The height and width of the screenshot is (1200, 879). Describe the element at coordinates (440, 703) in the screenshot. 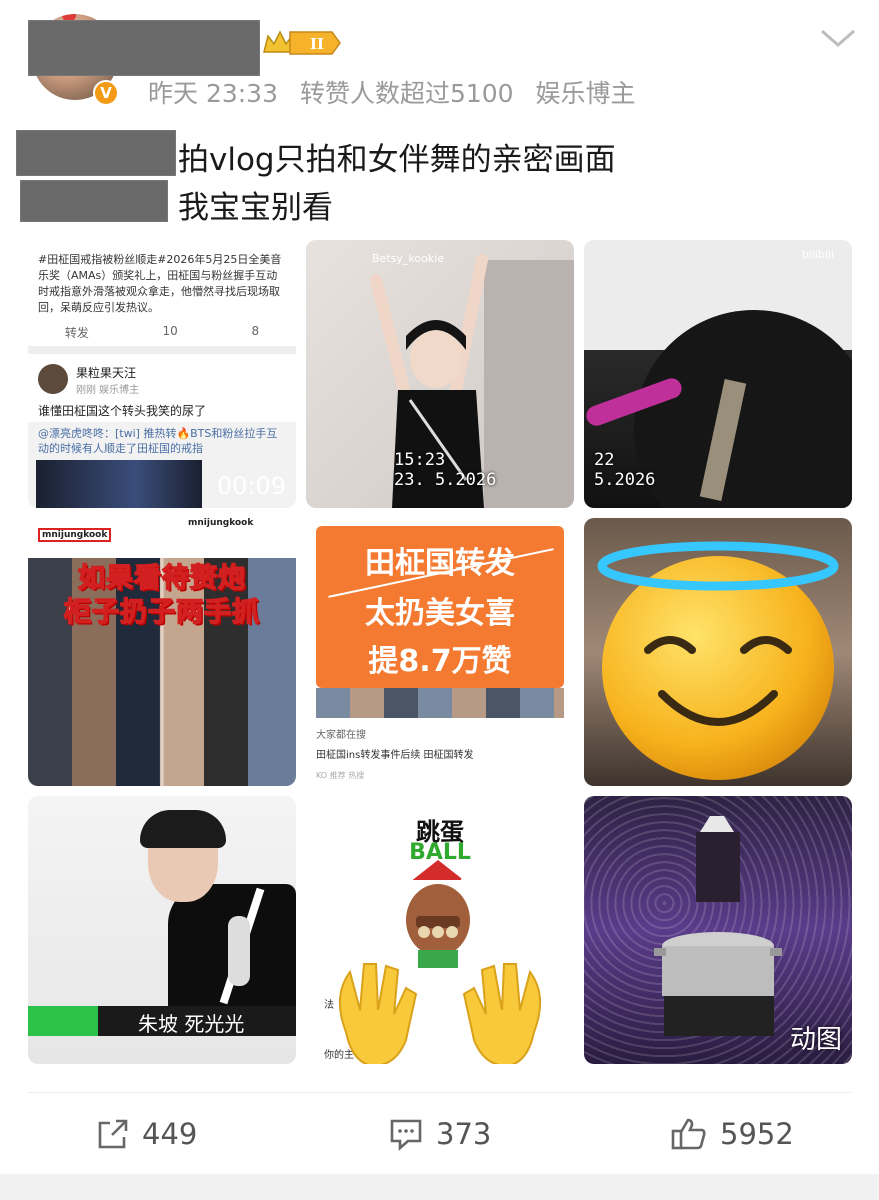

I see `tile5-photo-strip` at that location.